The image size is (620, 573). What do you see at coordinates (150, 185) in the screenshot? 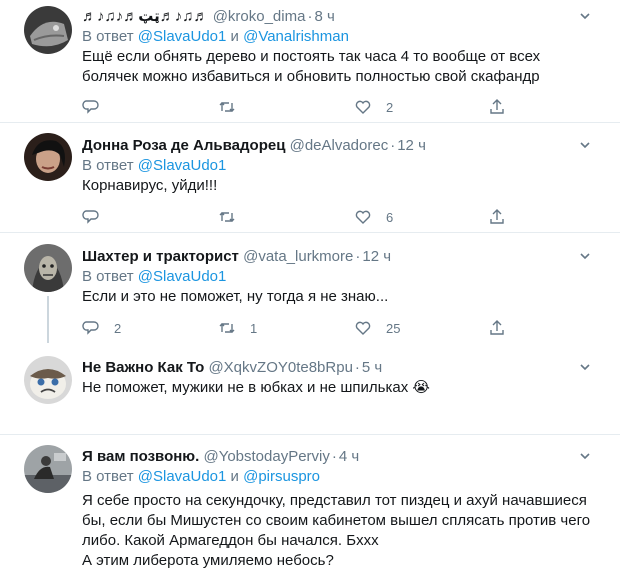
I see `tweet-text: Корнавирус, уйди!!!` at bounding box center [150, 185].